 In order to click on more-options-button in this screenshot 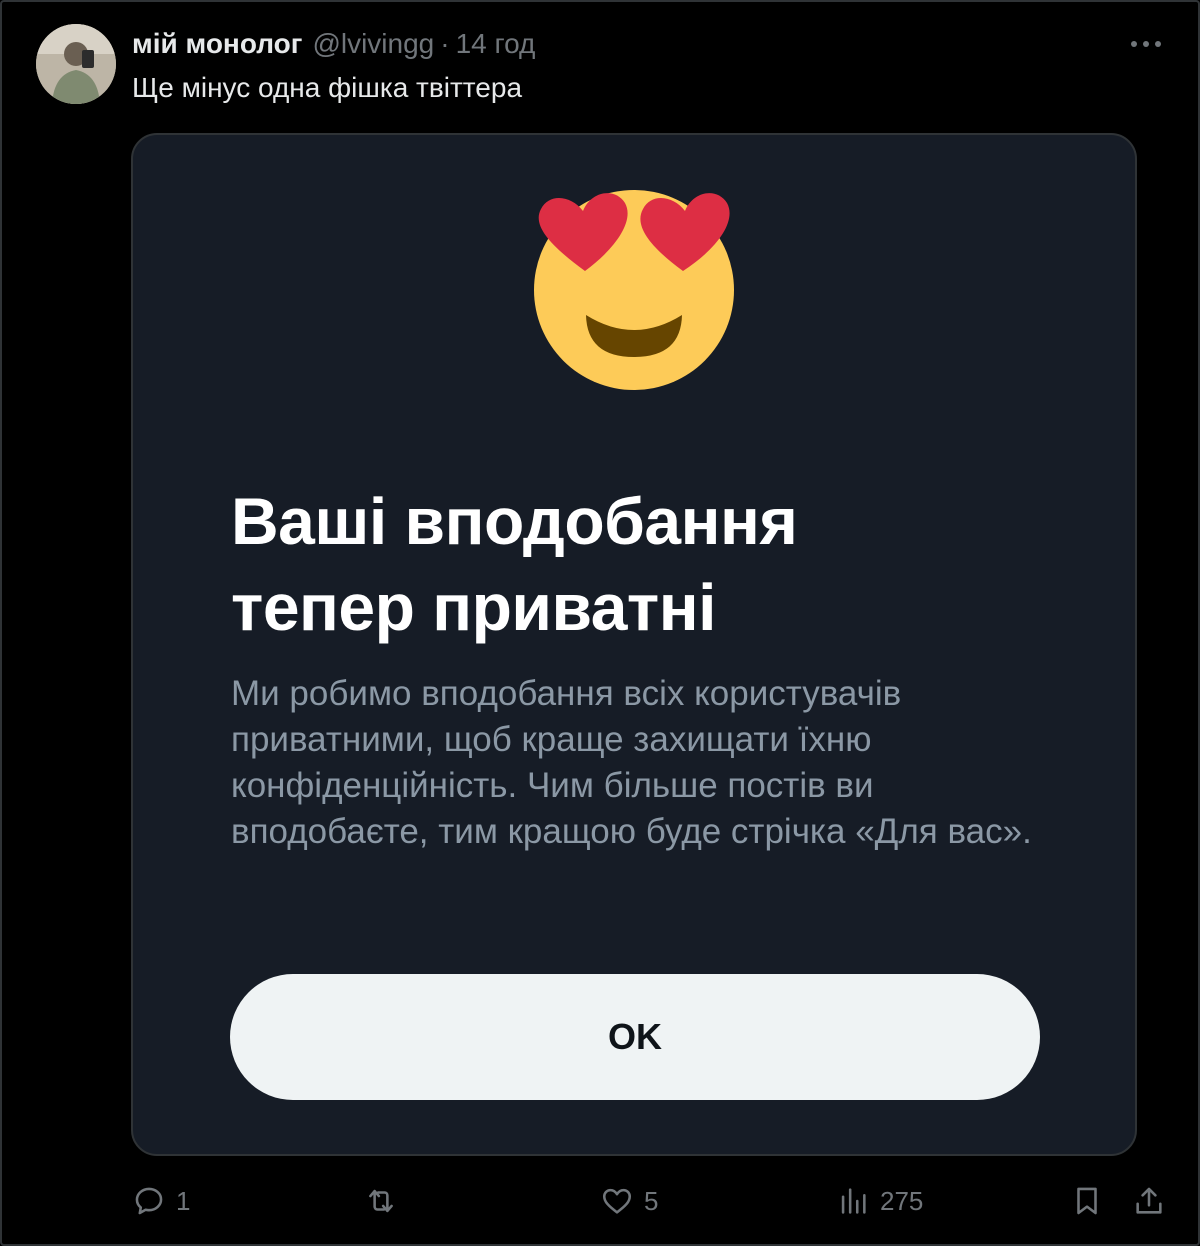, I will do `click(1146, 44)`.